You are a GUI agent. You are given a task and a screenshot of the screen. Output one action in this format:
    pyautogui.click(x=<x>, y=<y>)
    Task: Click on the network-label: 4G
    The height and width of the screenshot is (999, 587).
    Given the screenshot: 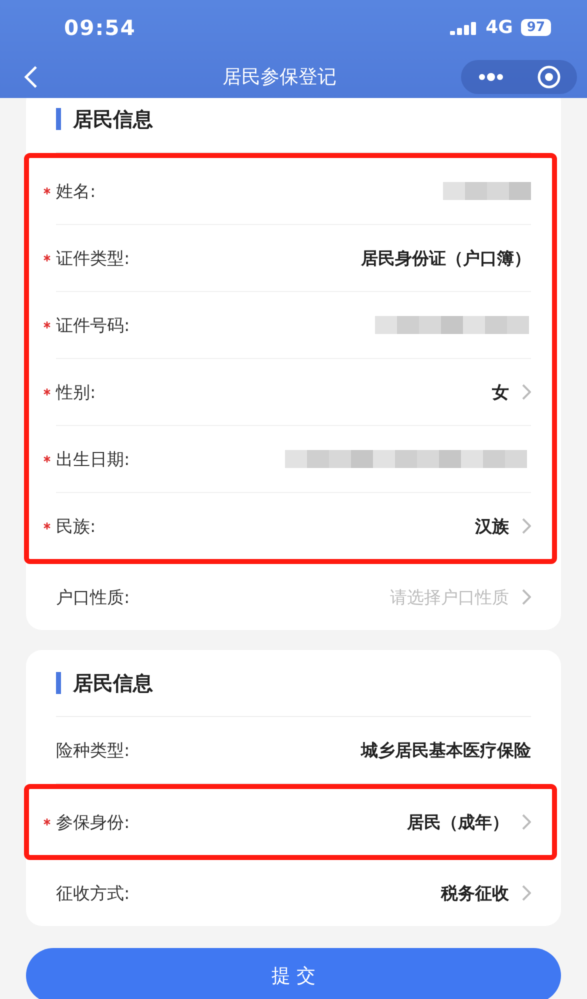 What is the action you would take?
    pyautogui.click(x=499, y=27)
    